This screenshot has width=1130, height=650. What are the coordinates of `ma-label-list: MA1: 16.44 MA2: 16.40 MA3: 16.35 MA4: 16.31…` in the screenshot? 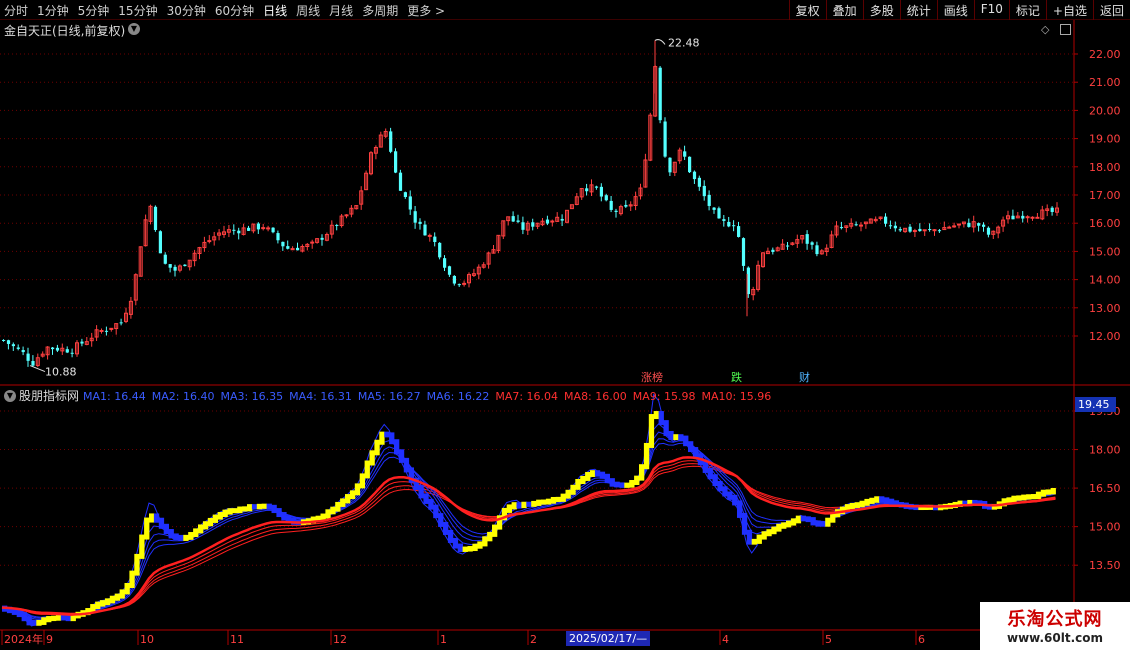 It's located at (430, 396).